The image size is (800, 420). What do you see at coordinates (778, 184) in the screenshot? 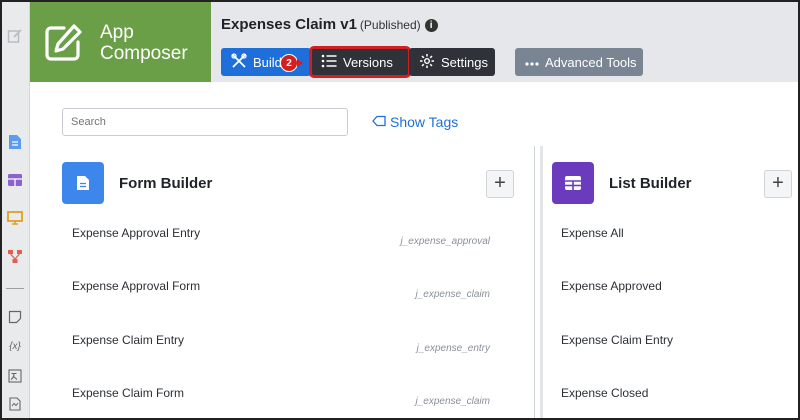
I see `add-list-button: +` at bounding box center [778, 184].